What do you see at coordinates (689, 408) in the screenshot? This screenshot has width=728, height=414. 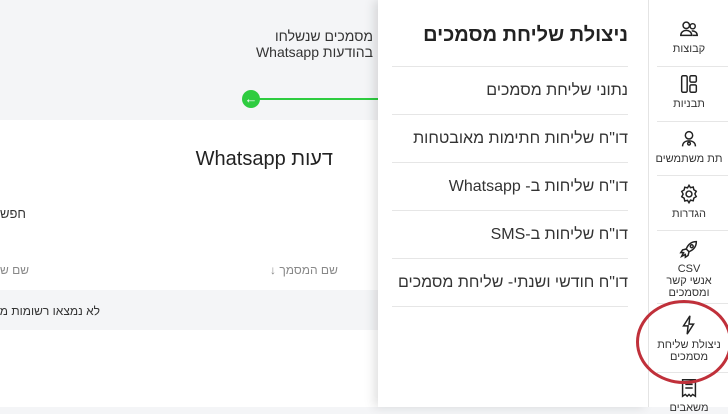 I see `sidebar-item-label: משאבים` at bounding box center [689, 408].